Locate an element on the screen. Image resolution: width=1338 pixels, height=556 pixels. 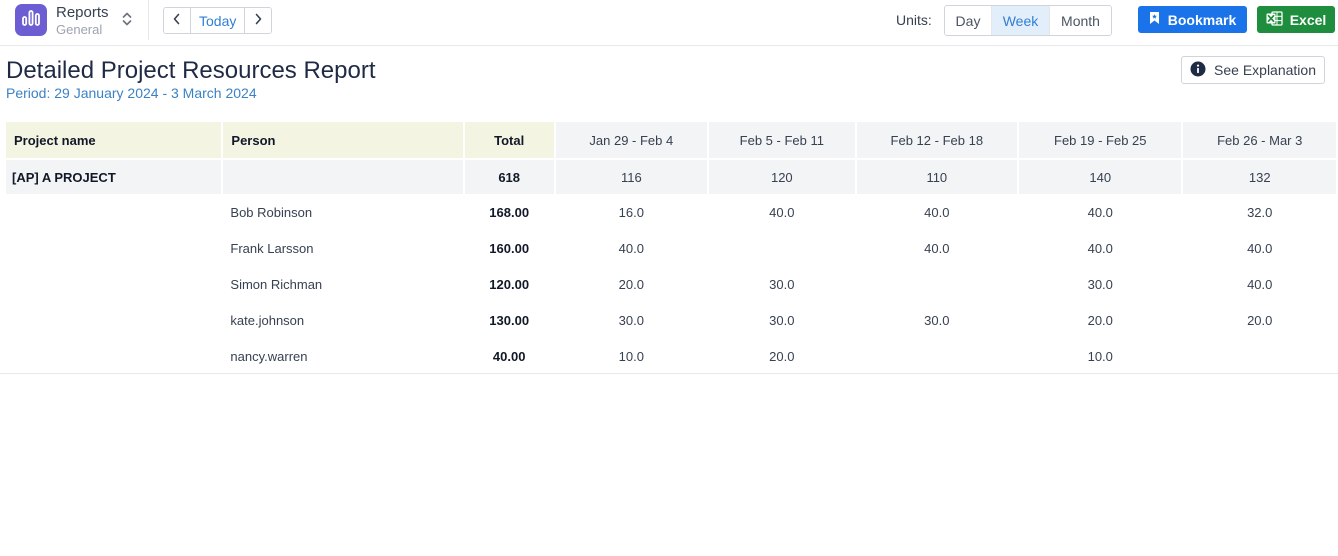
app-logo is located at coordinates (31, 20).